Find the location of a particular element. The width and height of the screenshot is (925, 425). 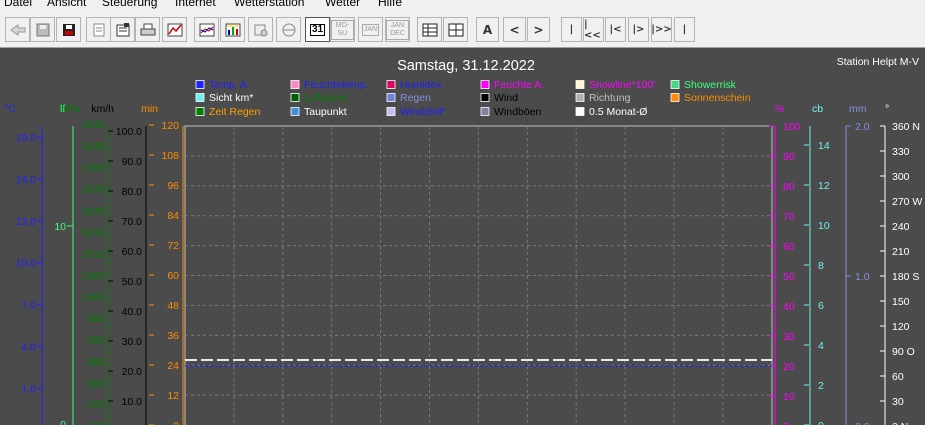

save-button is located at coordinates (42, 29).